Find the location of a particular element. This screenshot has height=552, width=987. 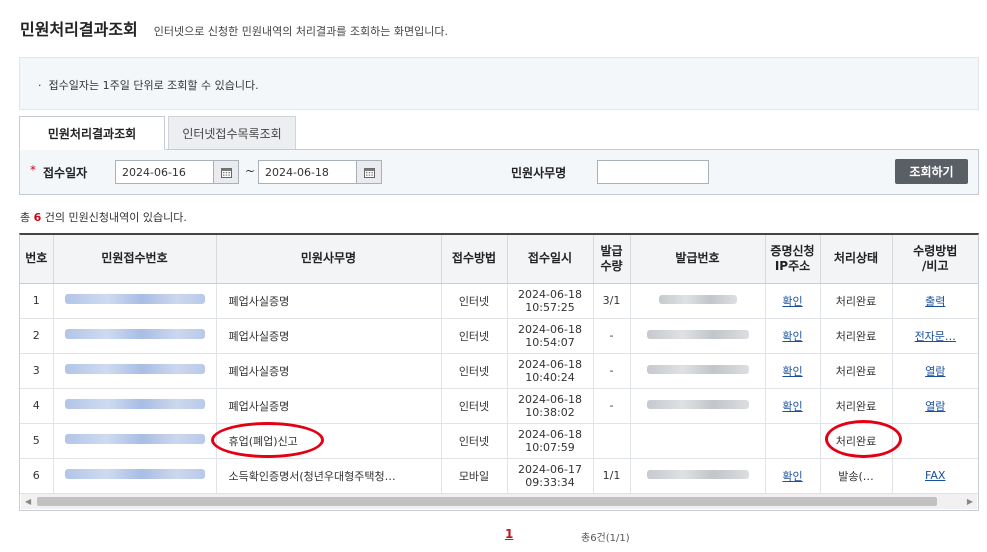

notice-box: · 접수일자는 1주일 단위로 조회할 수 있습니다. is located at coordinates (499, 83).